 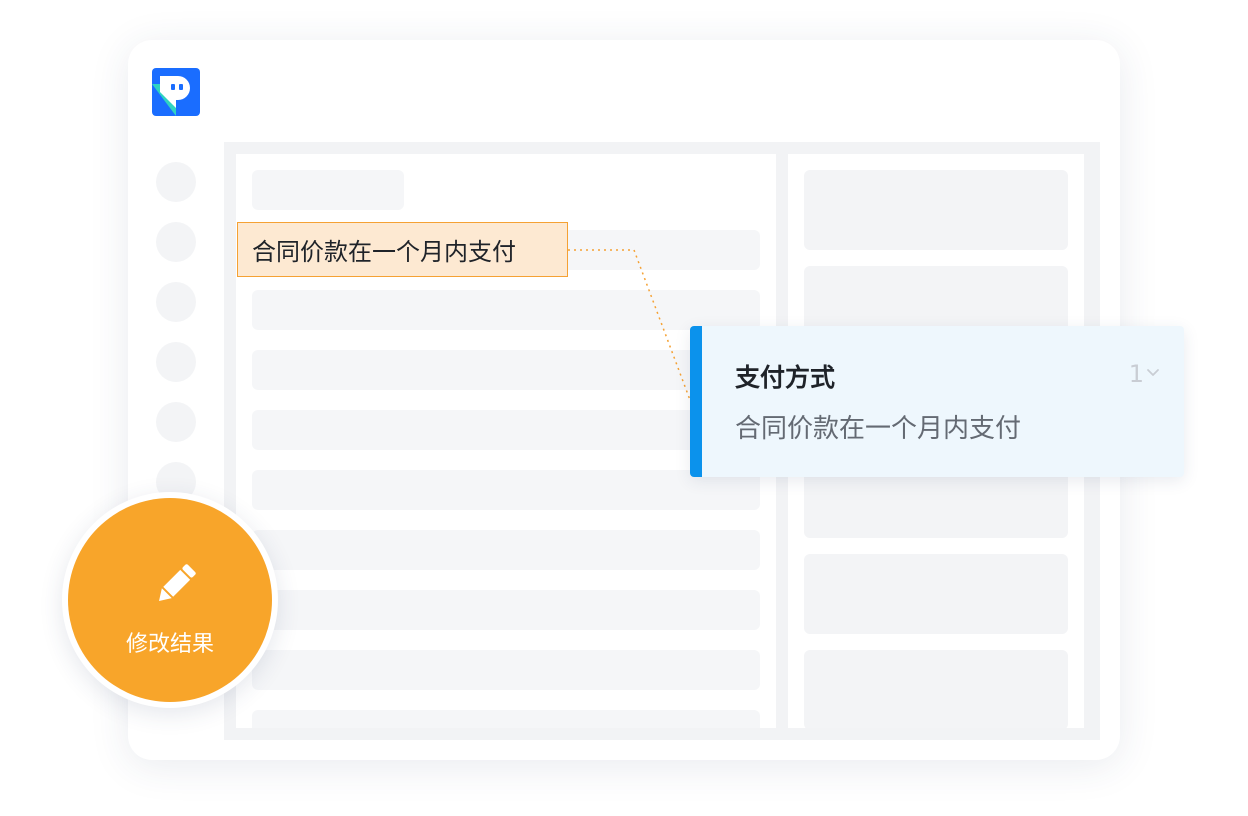 What do you see at coordinates (169, 644) in the screenshot?
I see `edit-button-label: 修改结果` at bounding box center [169, 644].